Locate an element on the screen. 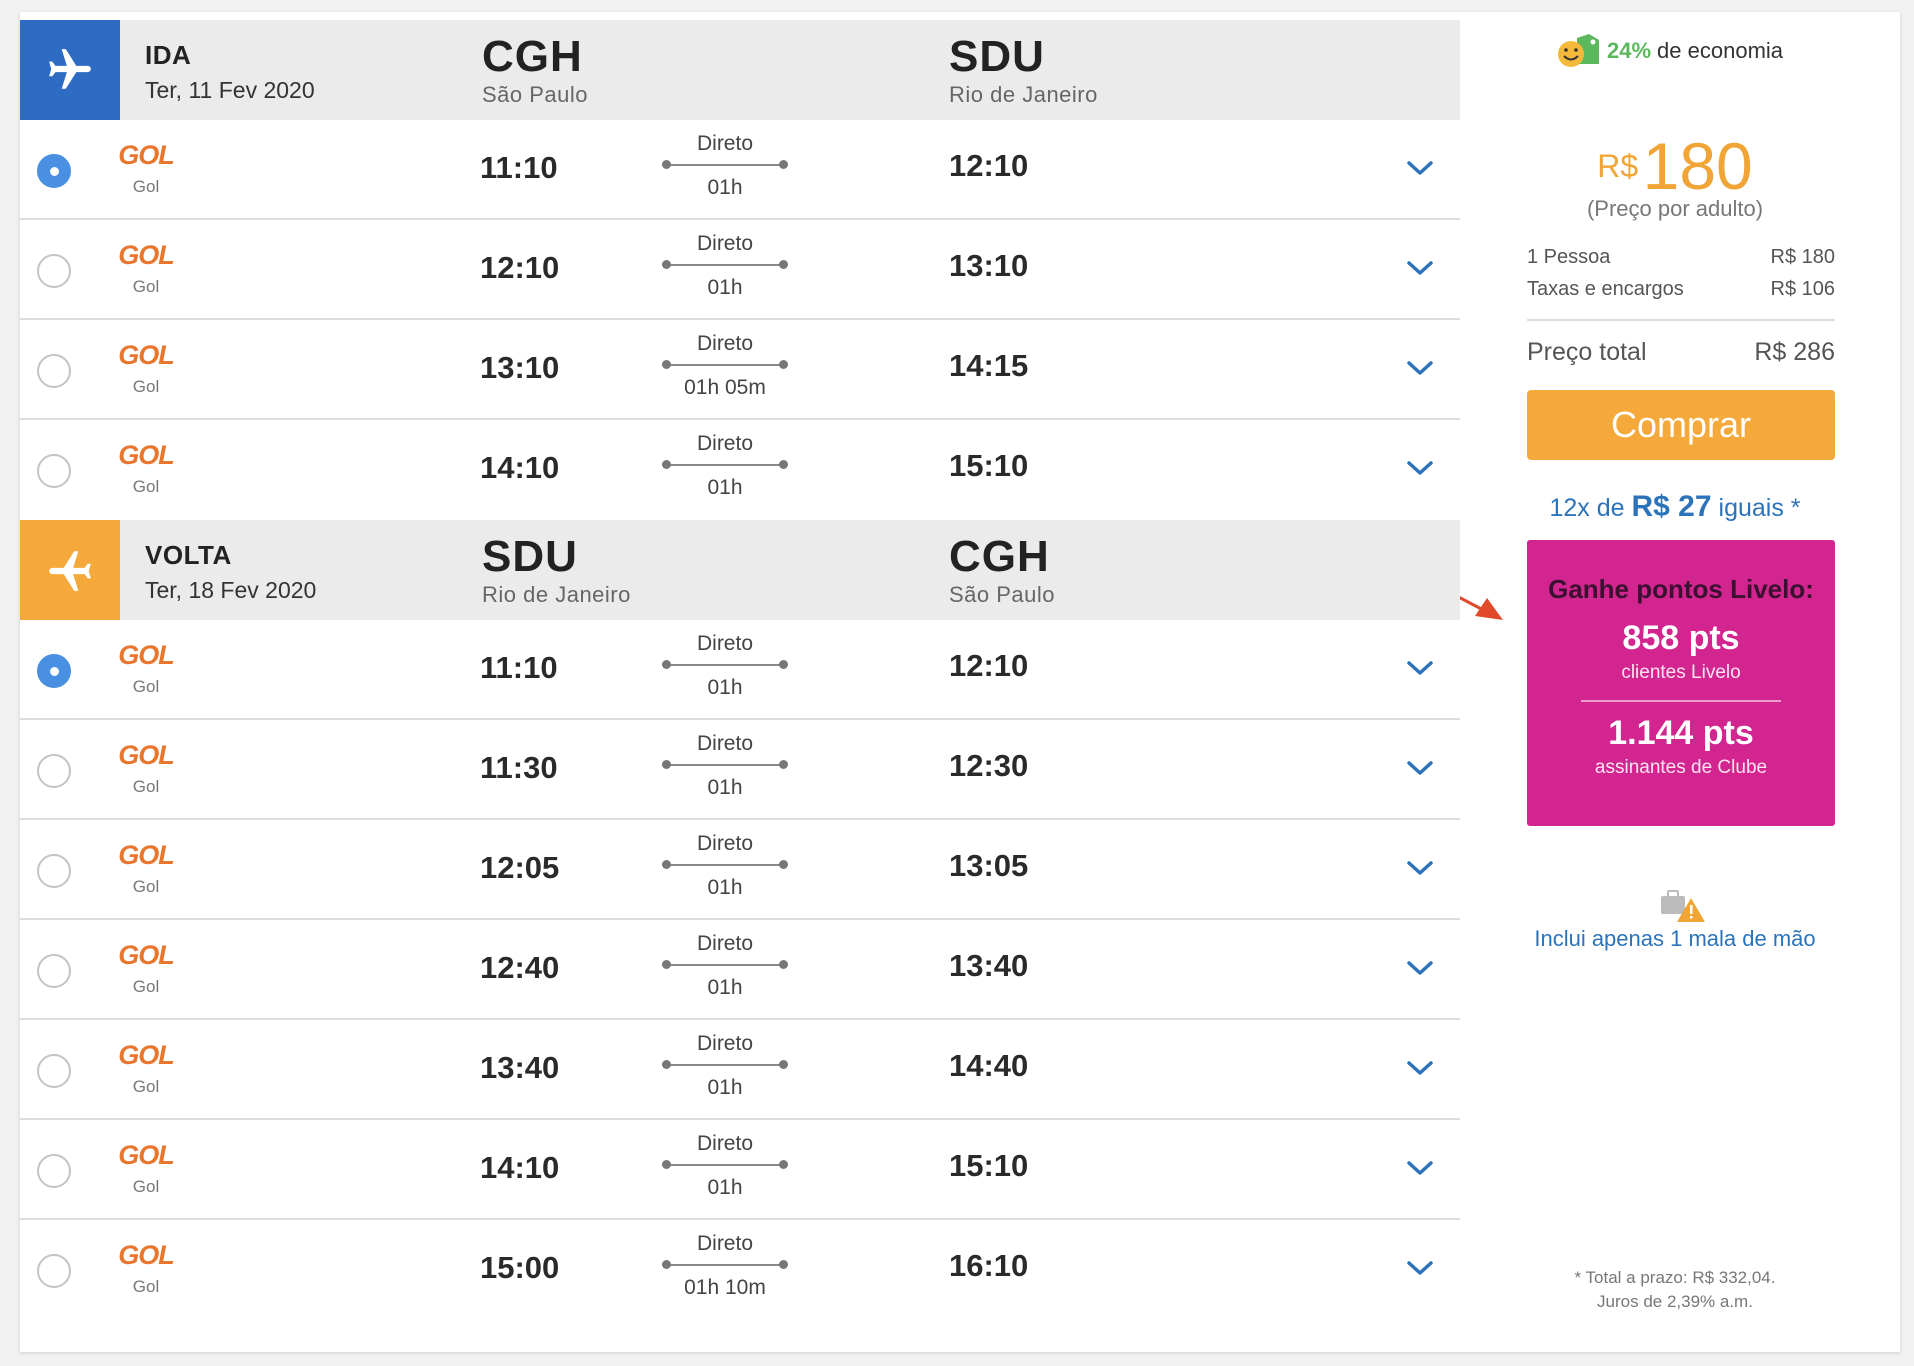  return-label: VOLTA Ter, 18 Fev 2020 is located at coordinates (230, 572).